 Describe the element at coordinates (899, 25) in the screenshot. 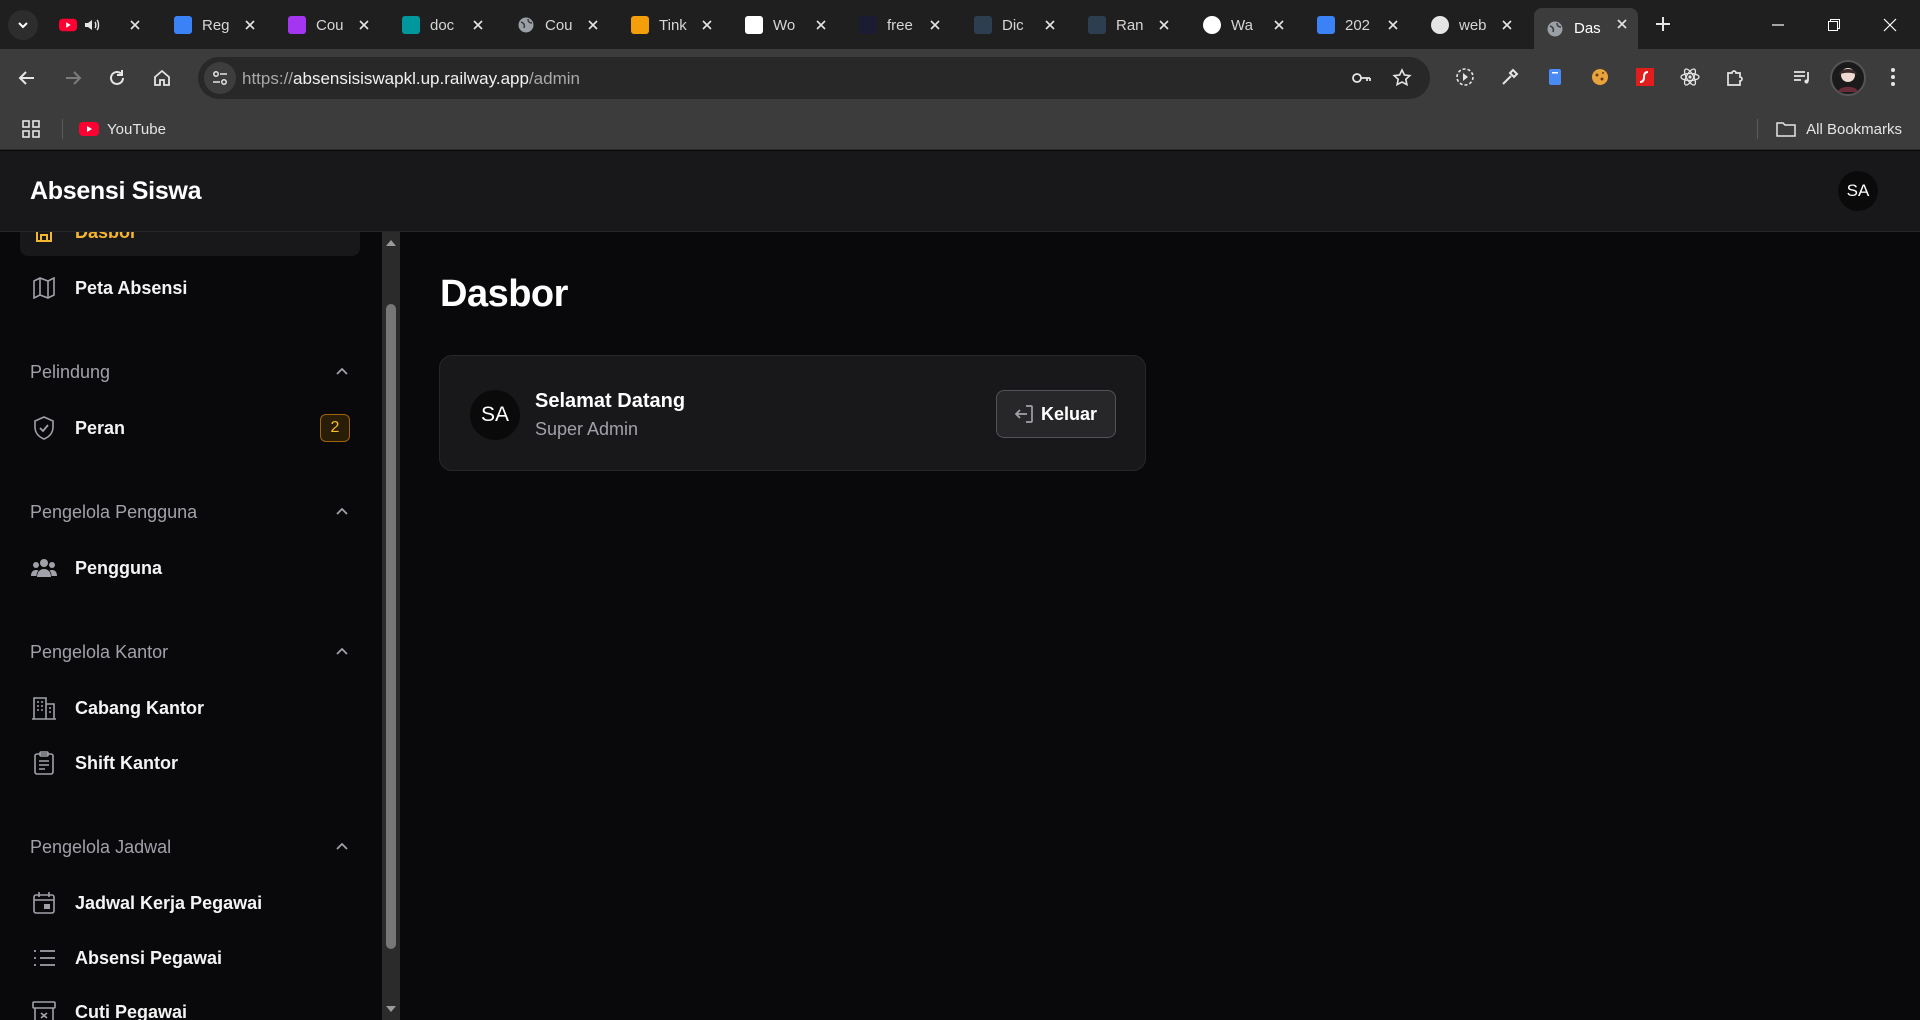

I see `browser-tab: free` at that location.